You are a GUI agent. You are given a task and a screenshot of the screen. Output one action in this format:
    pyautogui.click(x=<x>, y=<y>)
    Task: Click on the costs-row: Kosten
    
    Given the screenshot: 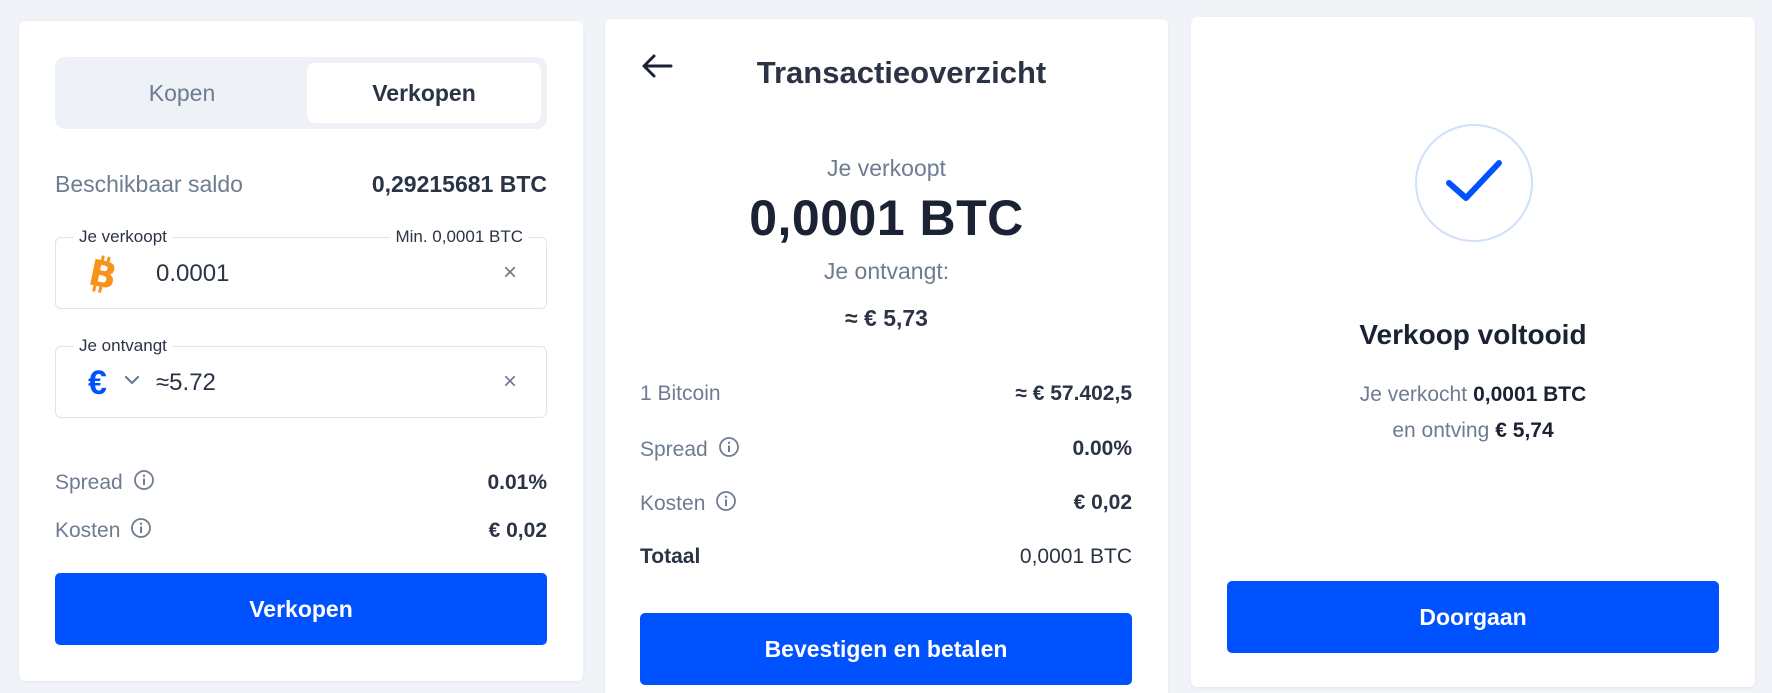 What is the action you would take?
    pyautogui.click(x=103, y=531)
    